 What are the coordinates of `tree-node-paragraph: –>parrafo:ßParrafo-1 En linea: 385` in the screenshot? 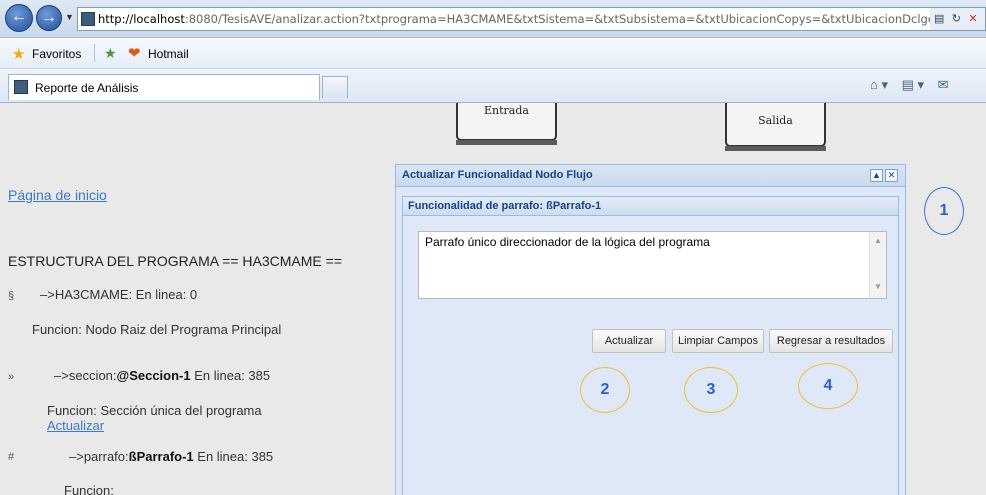 It's located at (171, 456).